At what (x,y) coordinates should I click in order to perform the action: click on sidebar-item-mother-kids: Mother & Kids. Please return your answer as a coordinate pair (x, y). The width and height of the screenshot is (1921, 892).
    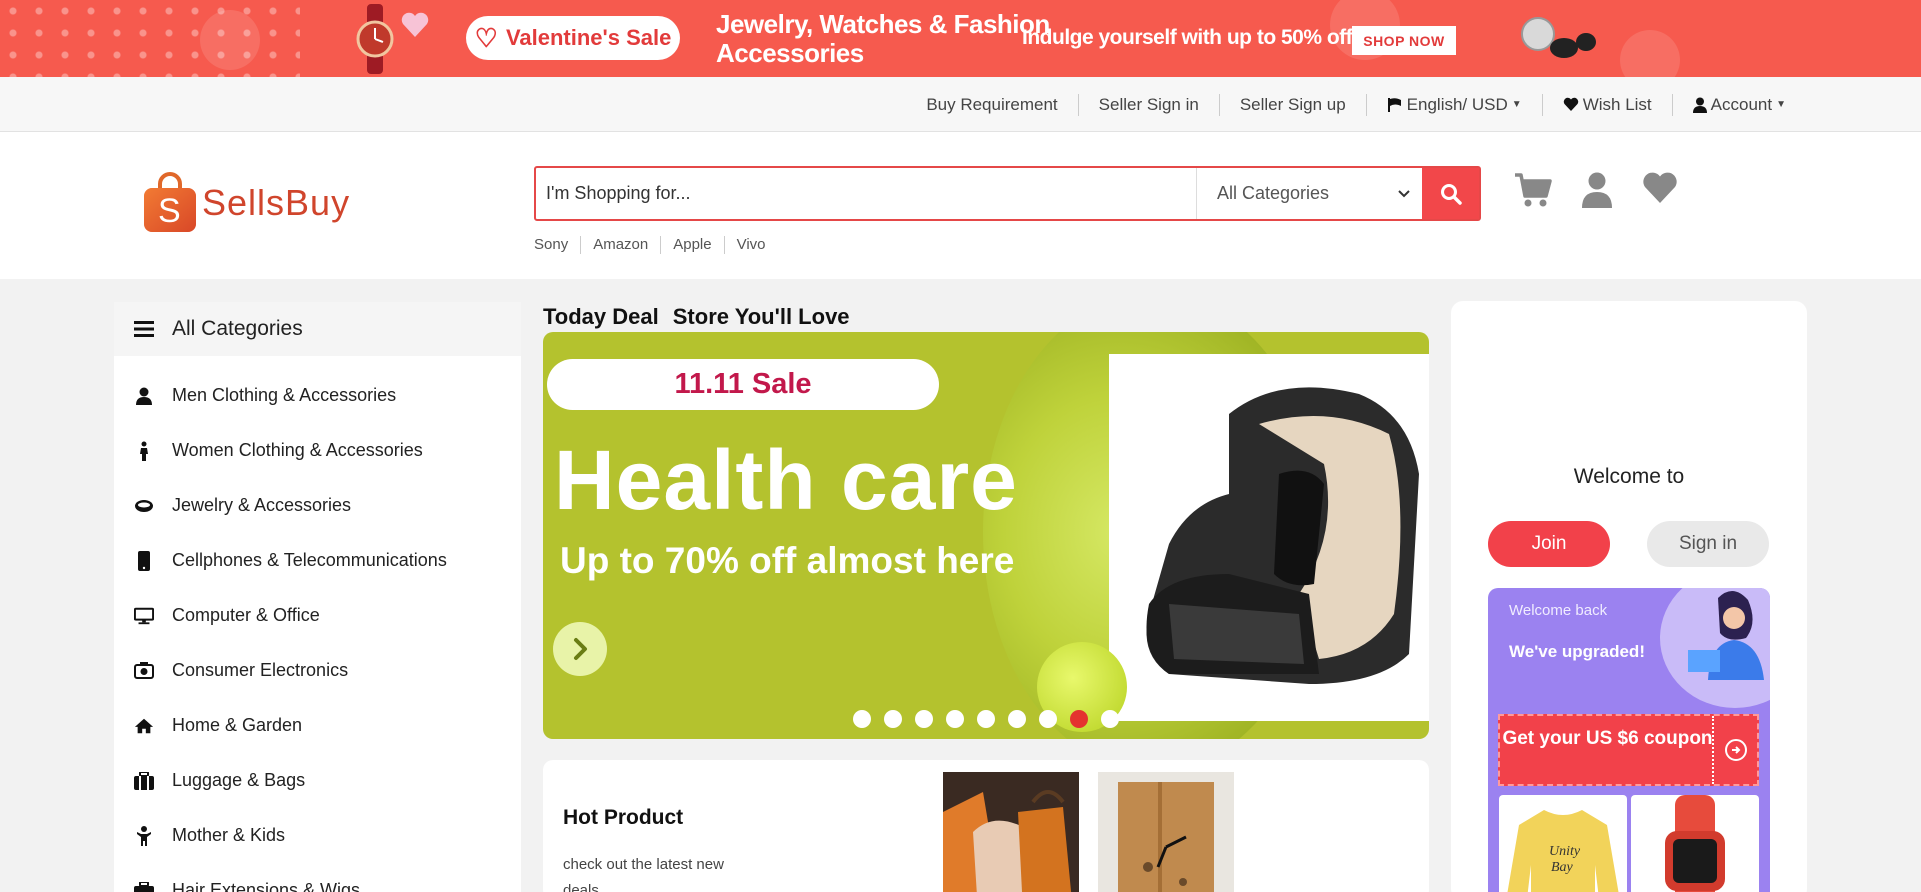
    Looking at the image, I should click on (317, 835).